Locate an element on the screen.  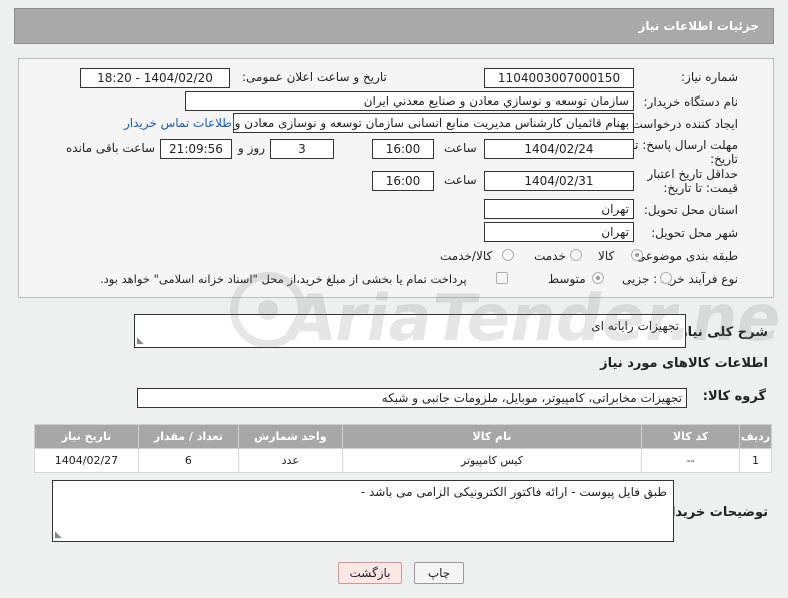
page-title: جزئیات اطلاعات نیاز is located at coordinates (698, 26).